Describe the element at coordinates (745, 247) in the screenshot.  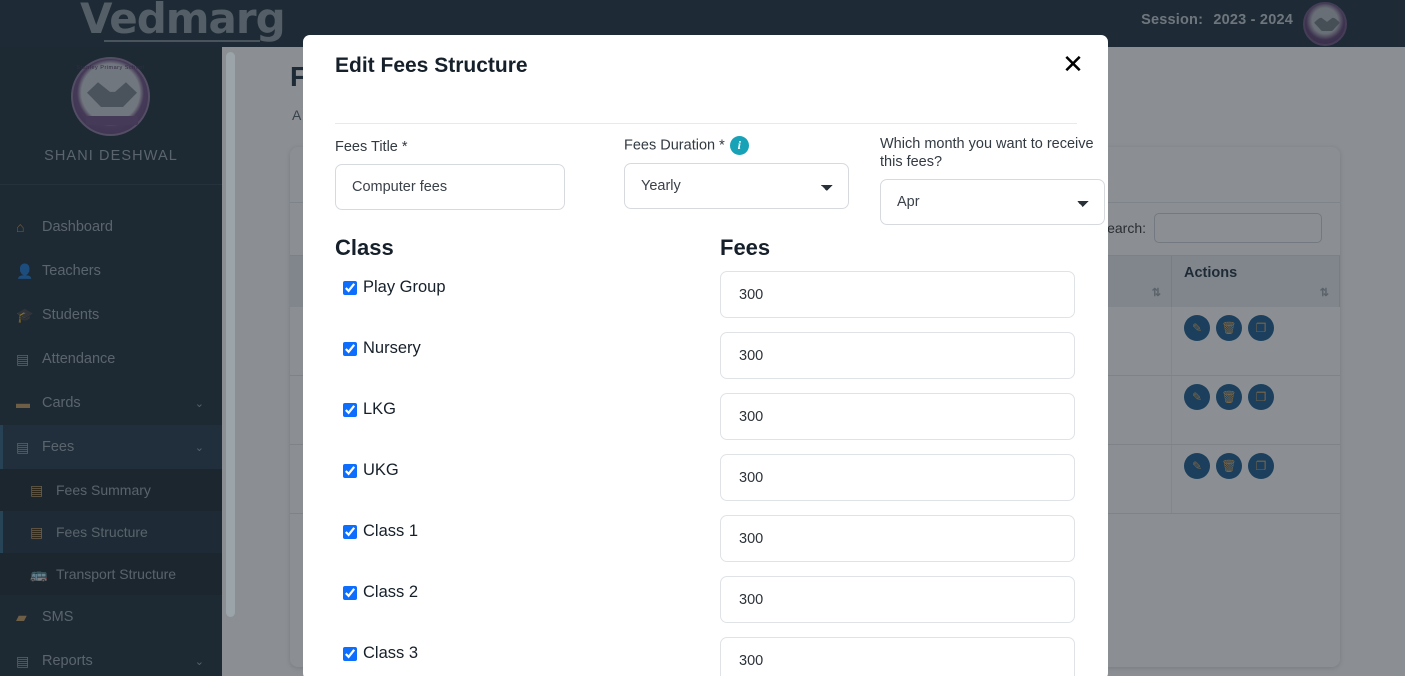
I see `fees-column-header: Fees` at that location.